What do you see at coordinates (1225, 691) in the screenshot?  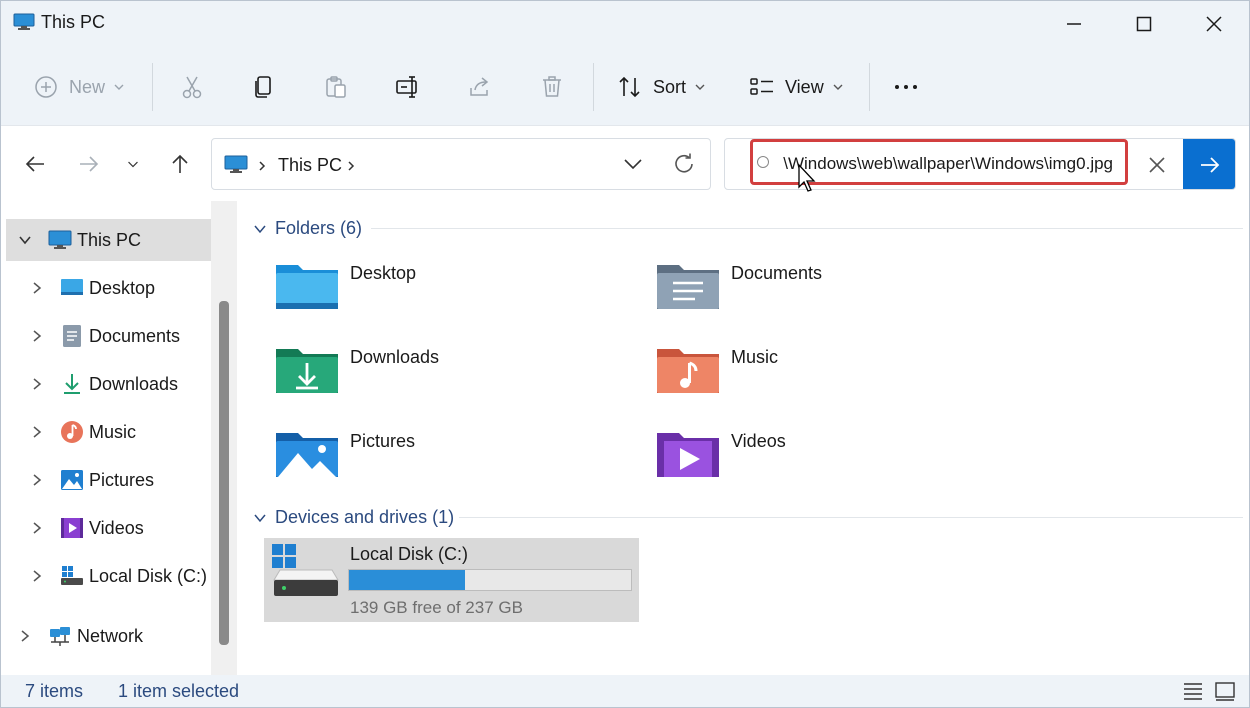 I see `tiles-view-icon` at bounding box center [1225, 691].